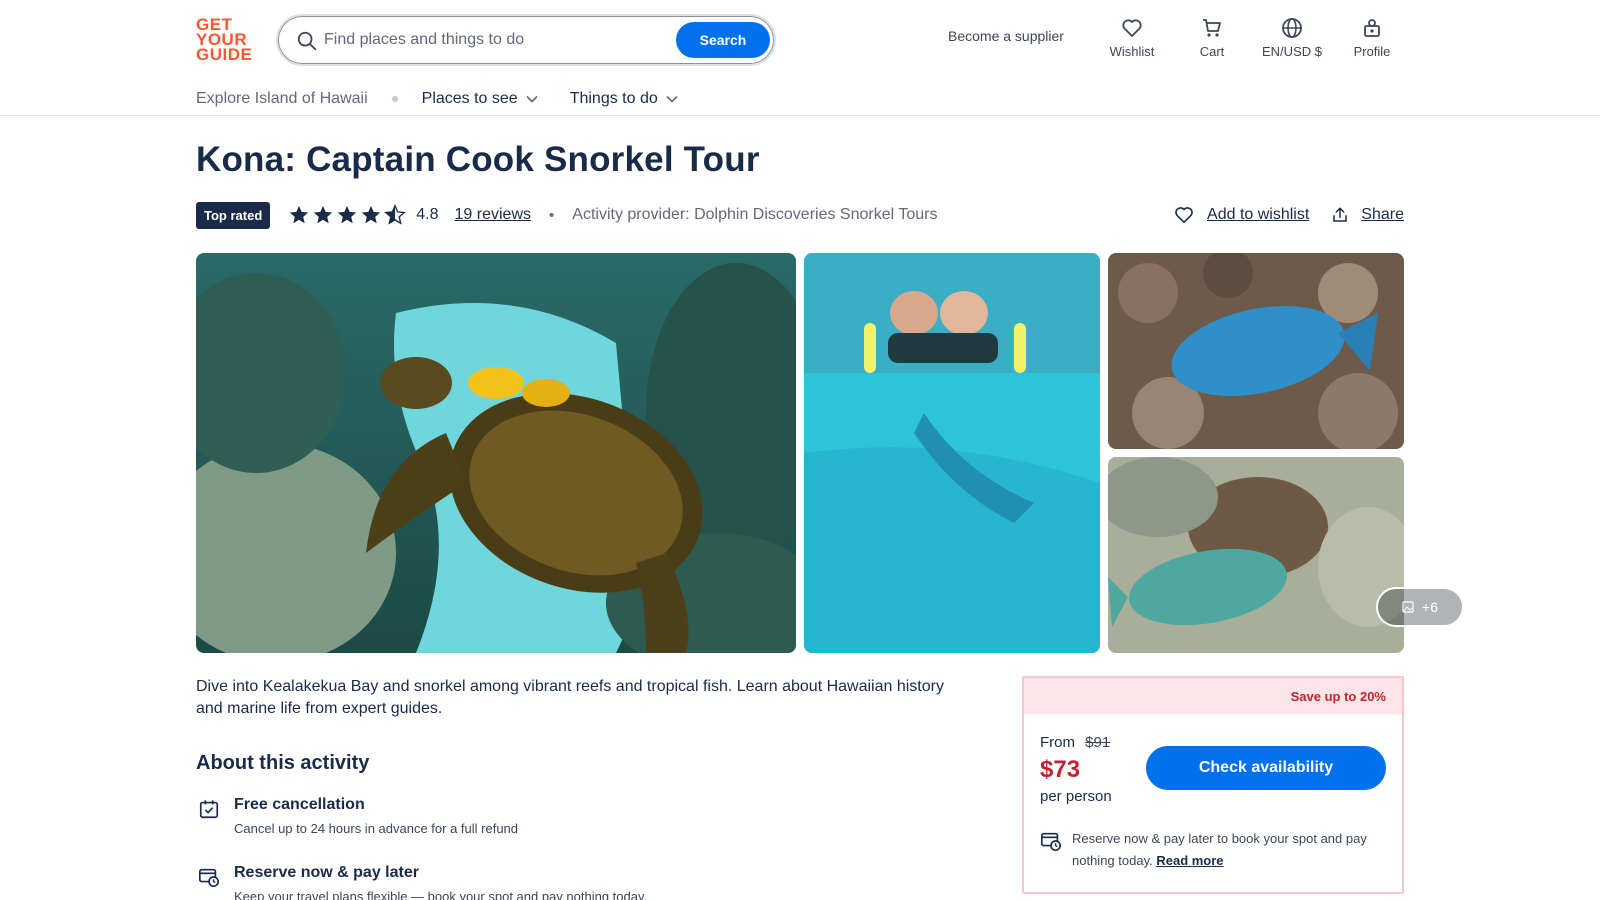 This screenshot has height=900, width=1600. I want to click on current-price: $73, so click(1060, 769).